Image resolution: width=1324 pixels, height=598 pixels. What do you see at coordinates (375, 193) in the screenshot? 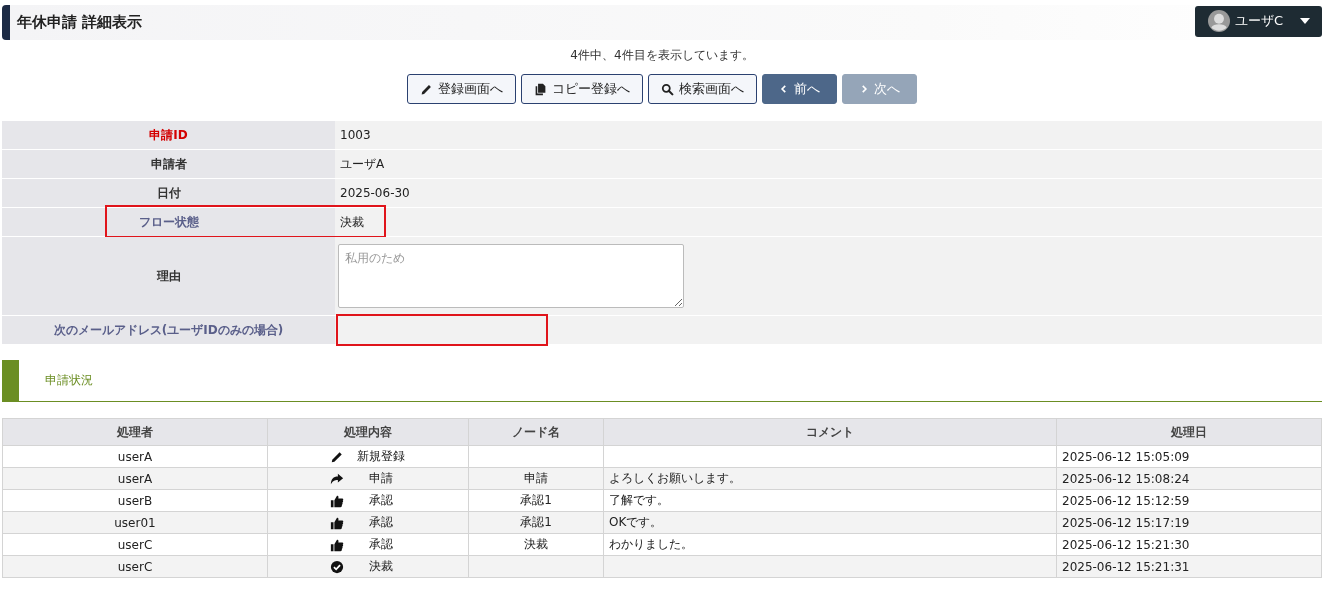
I see `field-value: 2025-06-30` at bounding box center [375, 193].